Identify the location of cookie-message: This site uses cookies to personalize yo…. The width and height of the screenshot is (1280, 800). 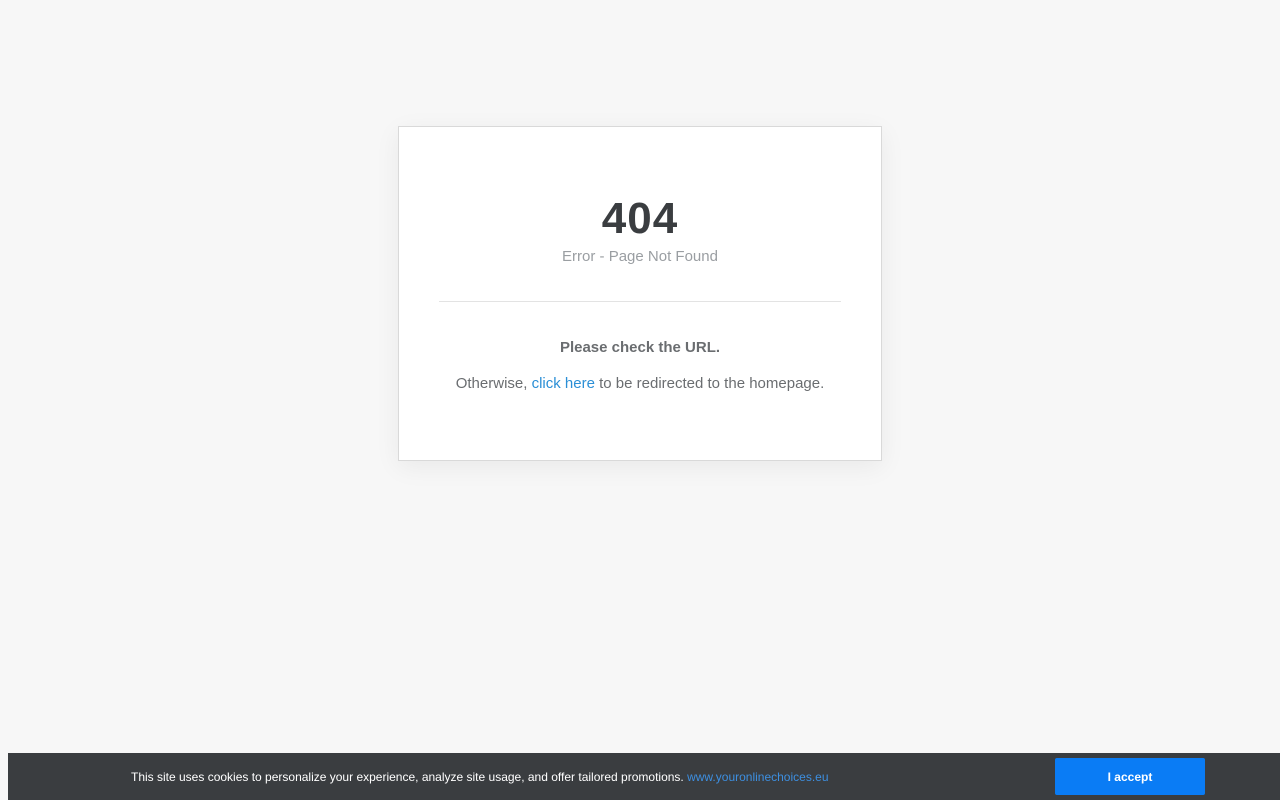
(409, 777).